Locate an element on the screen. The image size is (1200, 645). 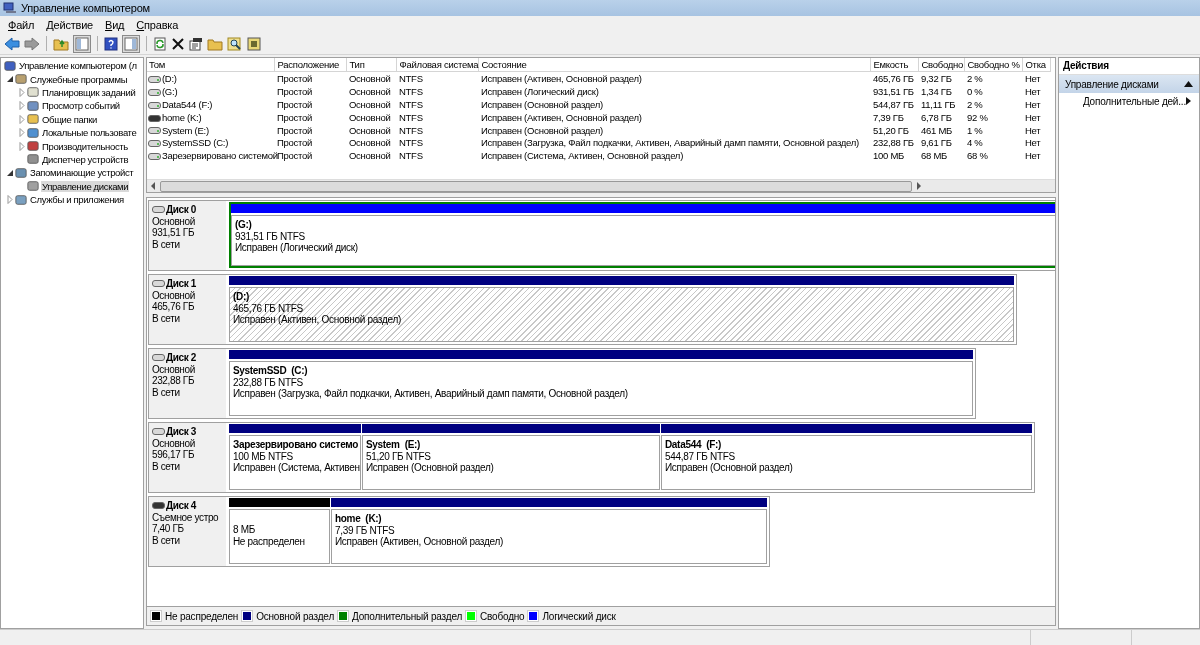
partition-status: Исправен (Логический диск) is located at coordinates (296, 248).